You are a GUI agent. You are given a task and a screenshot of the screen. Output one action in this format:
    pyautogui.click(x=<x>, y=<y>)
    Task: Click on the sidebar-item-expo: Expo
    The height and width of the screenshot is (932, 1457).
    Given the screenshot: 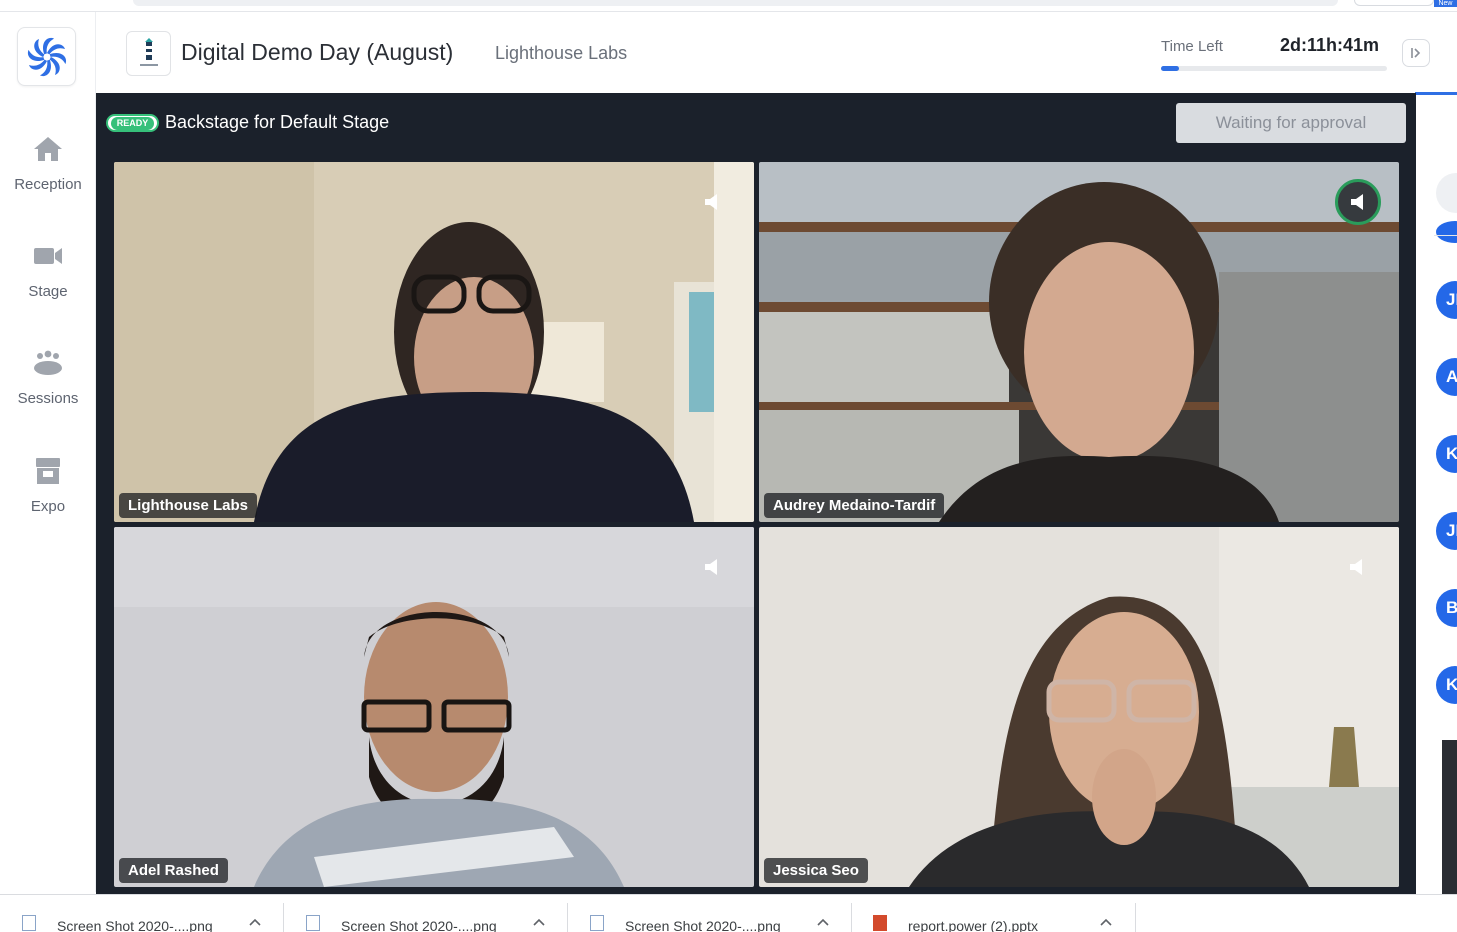 What is the action you would take?
    pyautogui.click(x=48, y=485)
    